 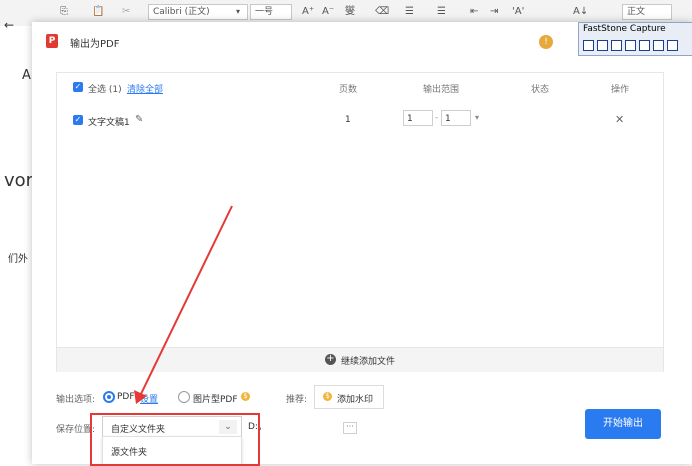 What do you see at coordinates (140, 397) in the screenshot?
I see `annotation-arrow-head` at bounding box center [140, 397].